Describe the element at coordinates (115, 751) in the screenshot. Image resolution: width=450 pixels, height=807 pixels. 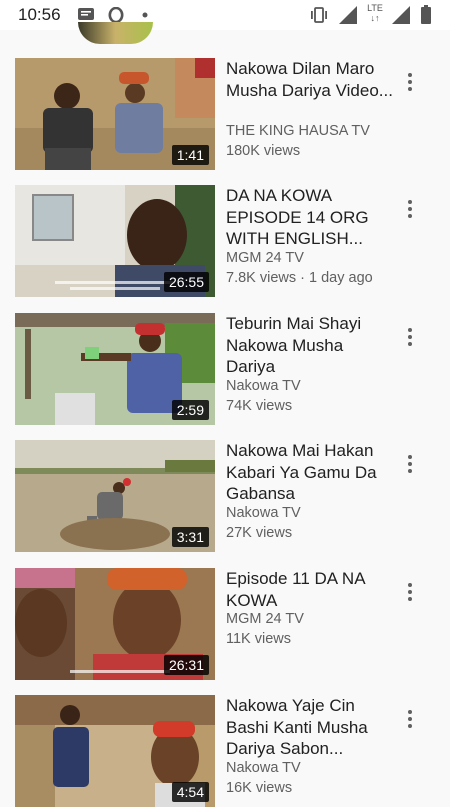
I see `video-thumbnail: 4:54` at that location.